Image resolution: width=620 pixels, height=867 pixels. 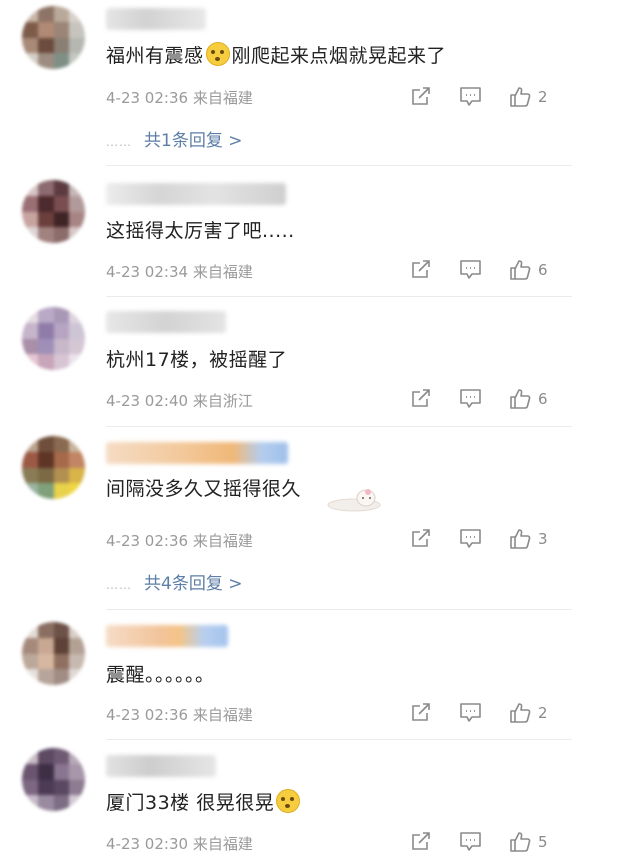 I want to click on comment-meta: 4-23 02:34 来自福建, so click(x=179, y=271).